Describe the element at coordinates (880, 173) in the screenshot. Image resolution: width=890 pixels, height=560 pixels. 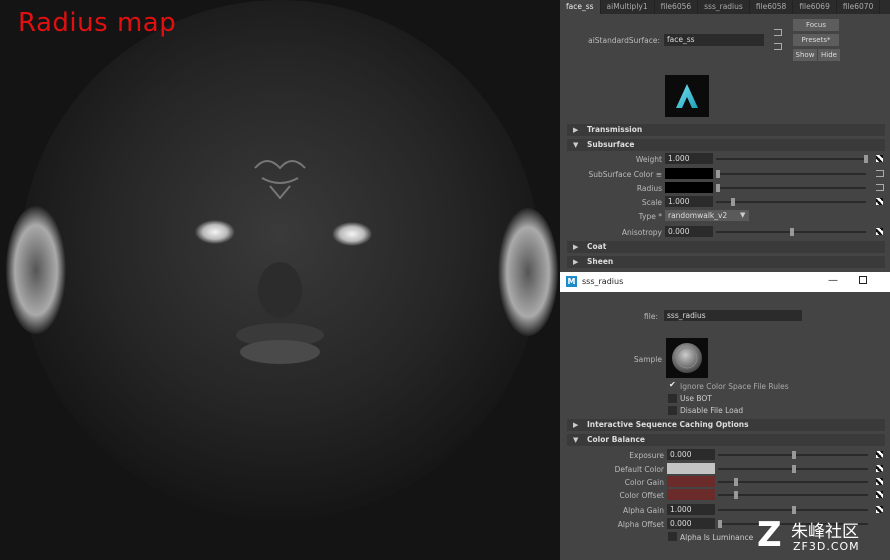
I see `subsurface-color-connection-icon` at that location.